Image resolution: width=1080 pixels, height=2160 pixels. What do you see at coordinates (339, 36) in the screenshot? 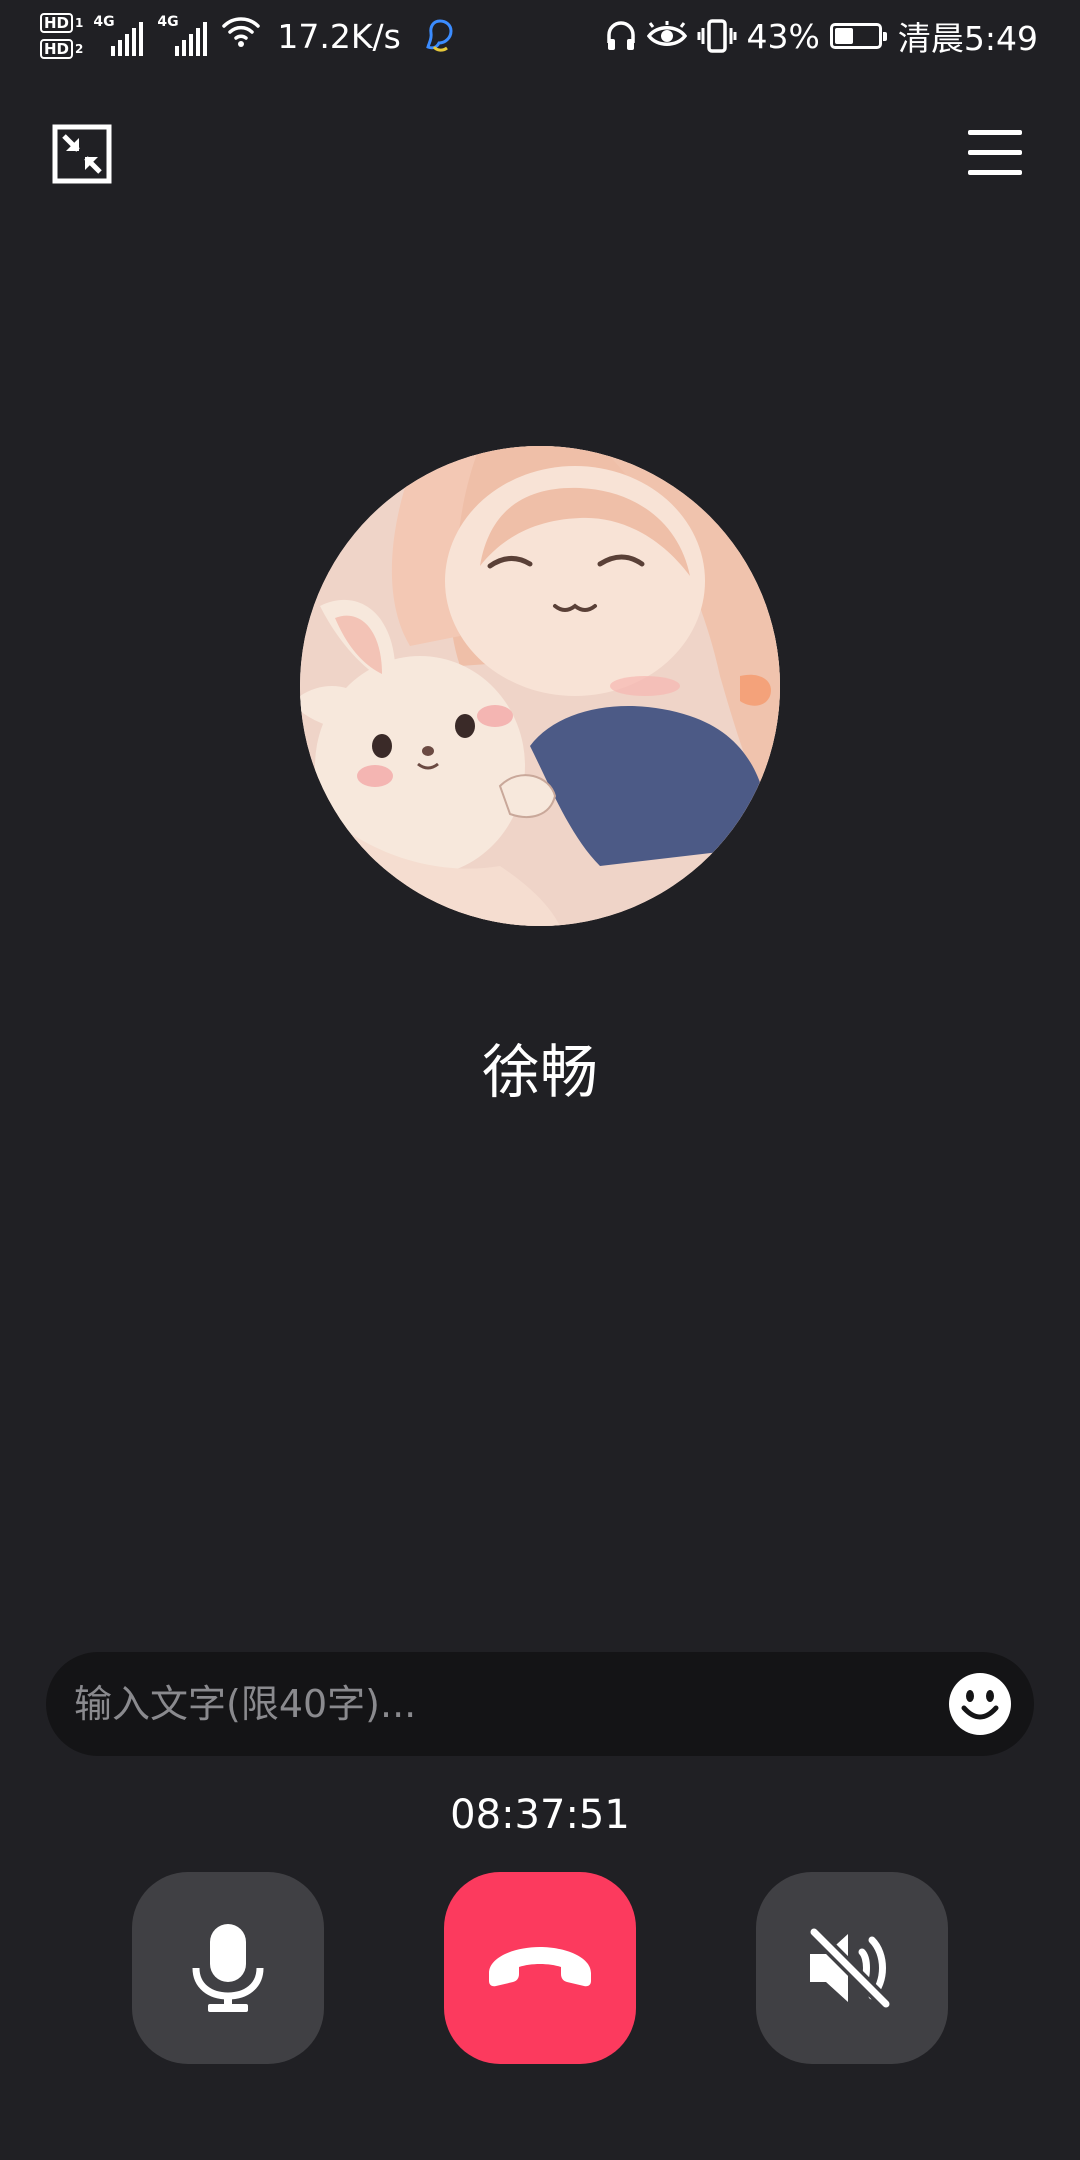
I see `network-speed: 17.2K/s` at bounding box center [339, 36].